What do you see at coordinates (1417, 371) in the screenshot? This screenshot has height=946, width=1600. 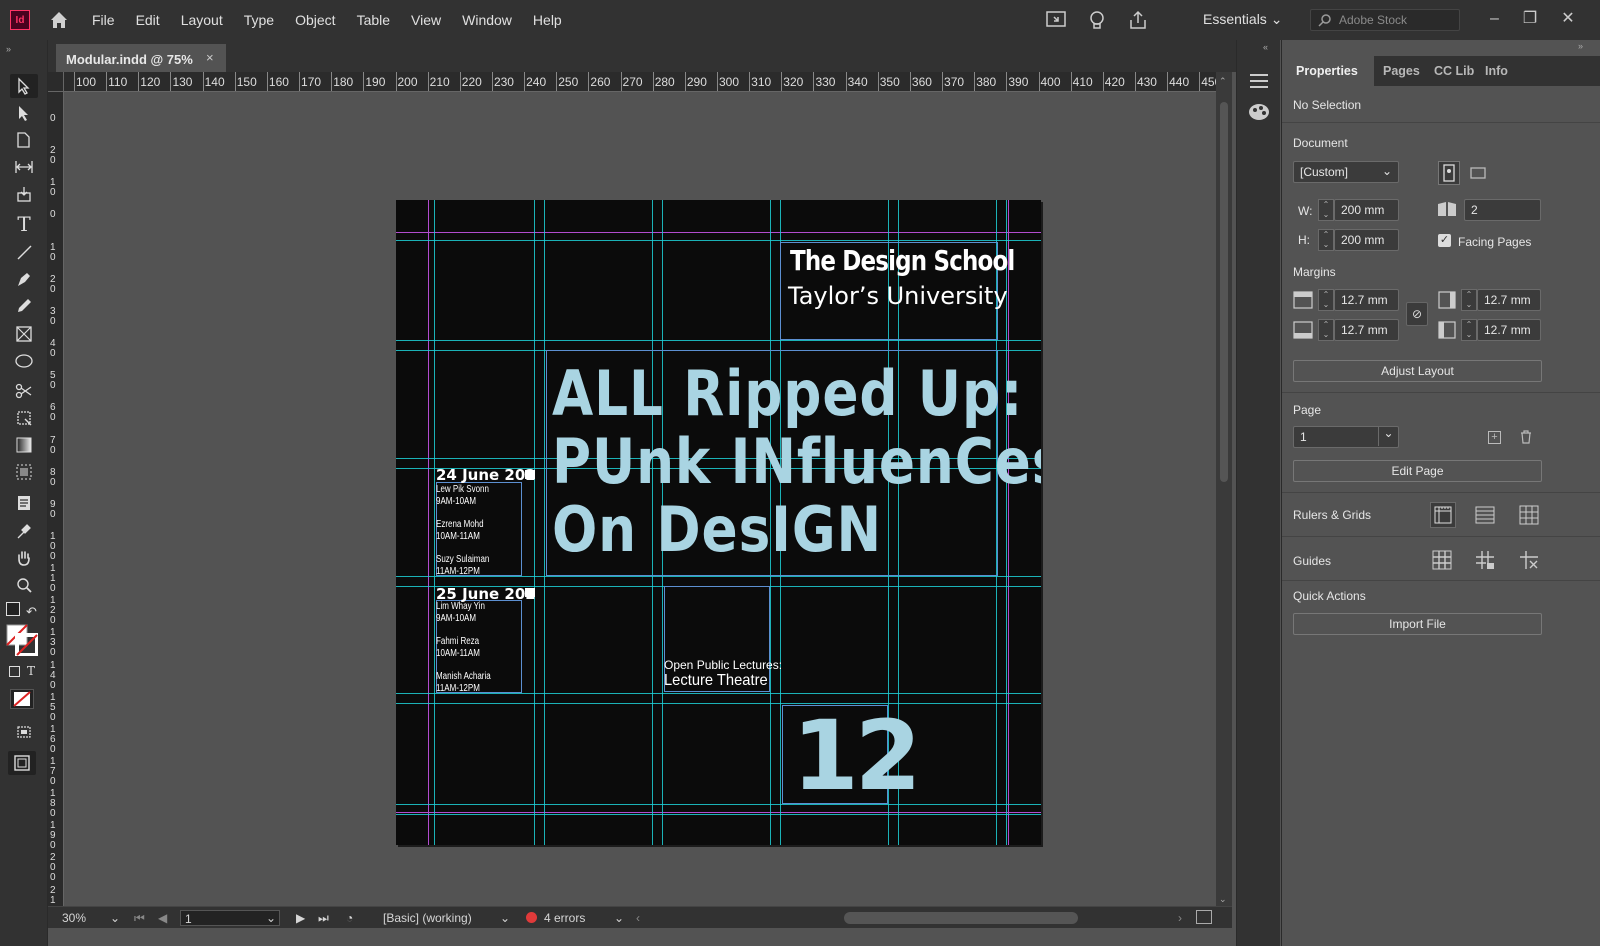 I see `adjust-layout-button: Adjust Layout` at bounding box center [1417, 371].